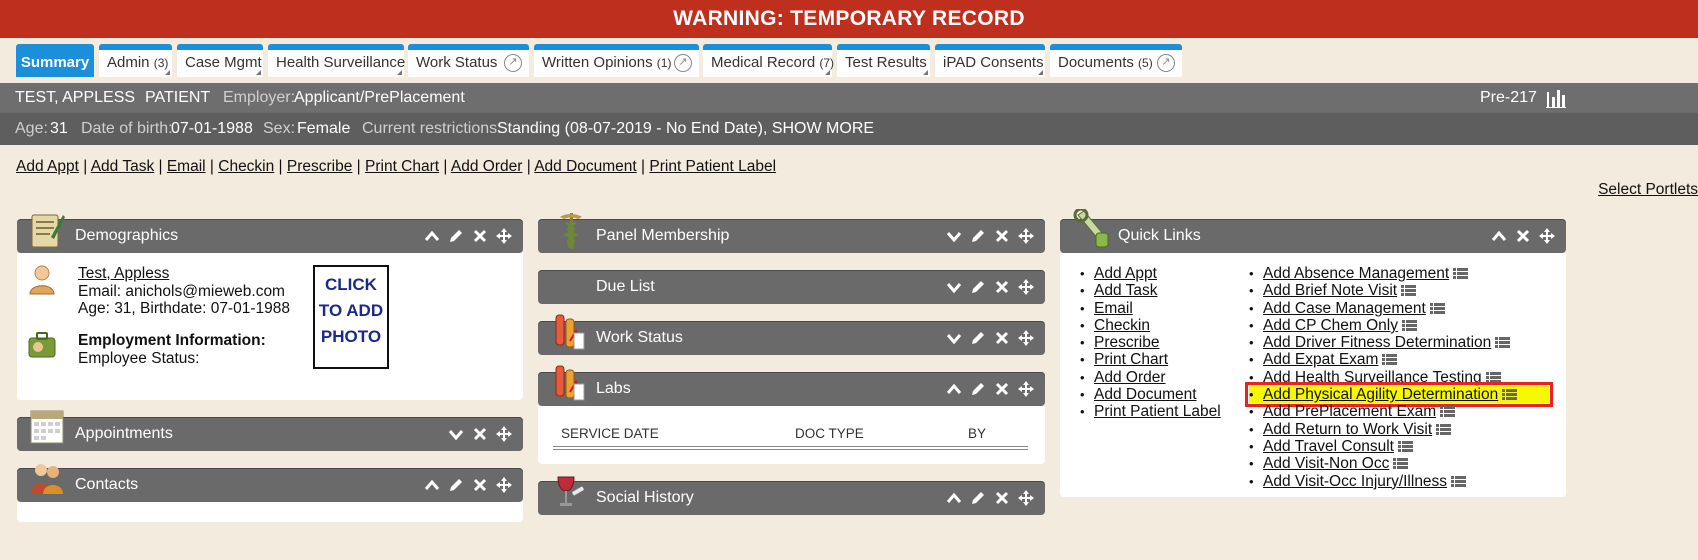 The width and height of the screenshot is (1698, 560). I want to click on quick-link: Add Order, so click(1130, 377).